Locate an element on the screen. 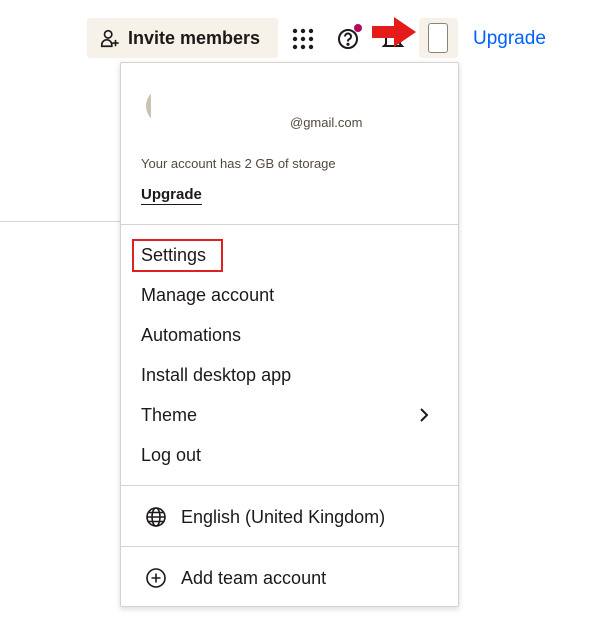 The image size is (595, 622). menu-upgrade-link: Upgrade is located at coordinates (171, 195).